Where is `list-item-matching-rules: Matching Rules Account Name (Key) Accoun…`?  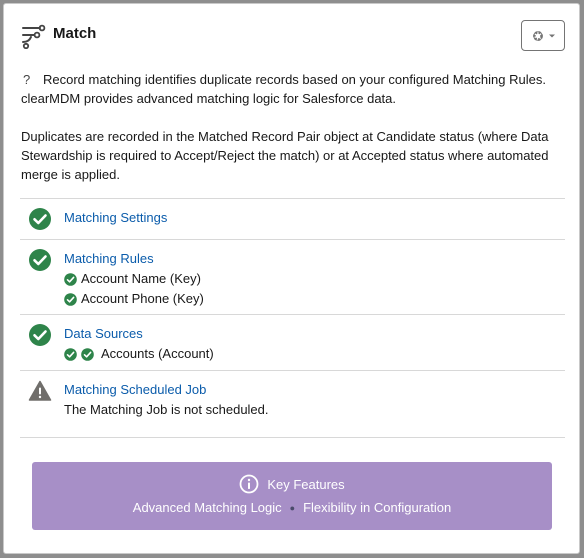 list-item-matching-rules: Matching Rules Account Name (Key) Accoun… is located at coordinates (292, 276).